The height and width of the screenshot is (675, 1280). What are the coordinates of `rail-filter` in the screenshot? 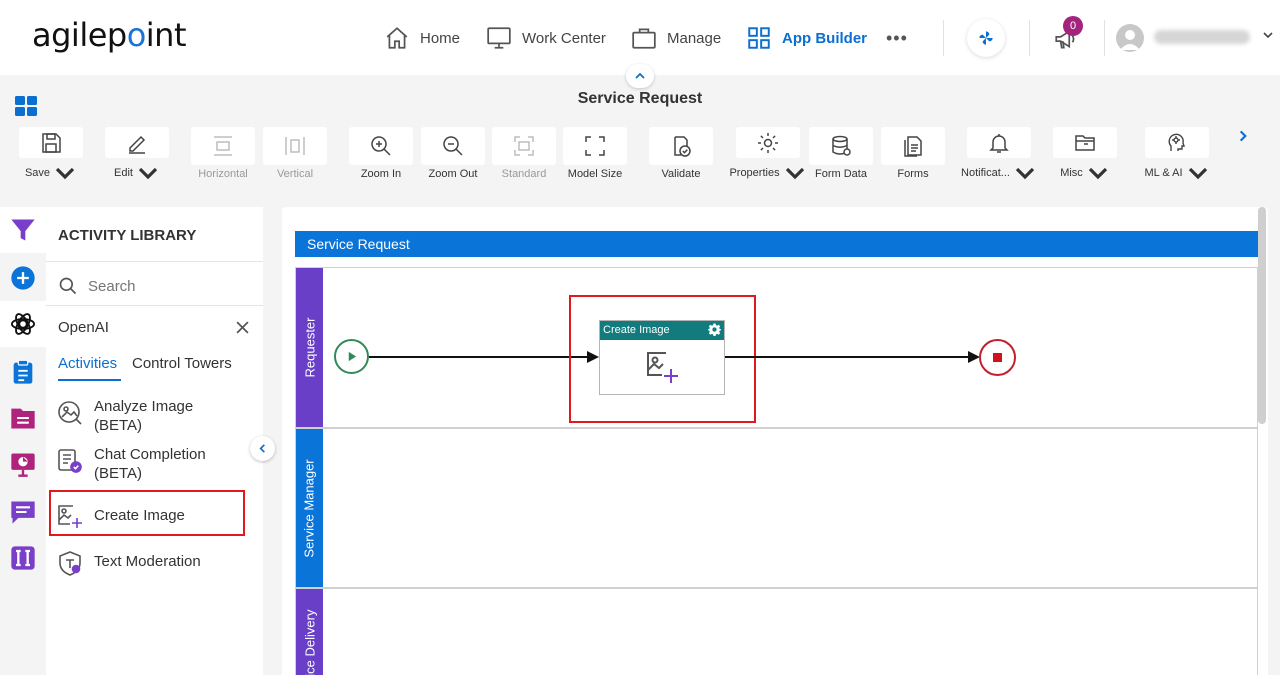 It's located at (23, 230).